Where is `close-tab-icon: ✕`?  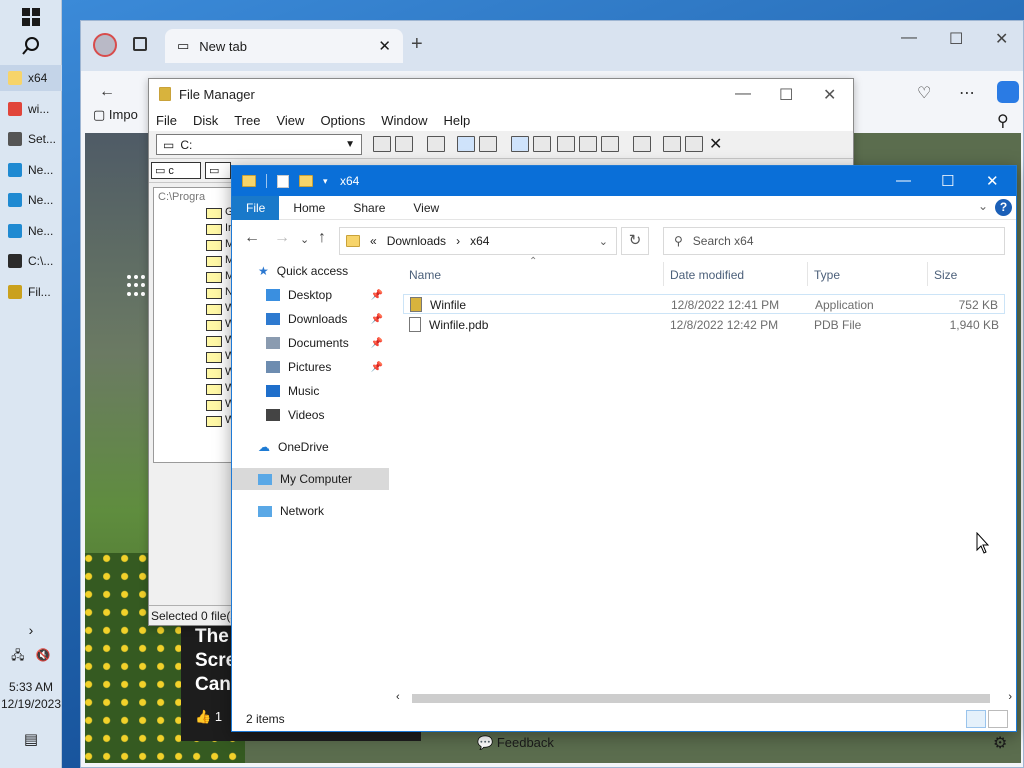 close-tab-icon: ✕ is located at coordinates (384, 46).